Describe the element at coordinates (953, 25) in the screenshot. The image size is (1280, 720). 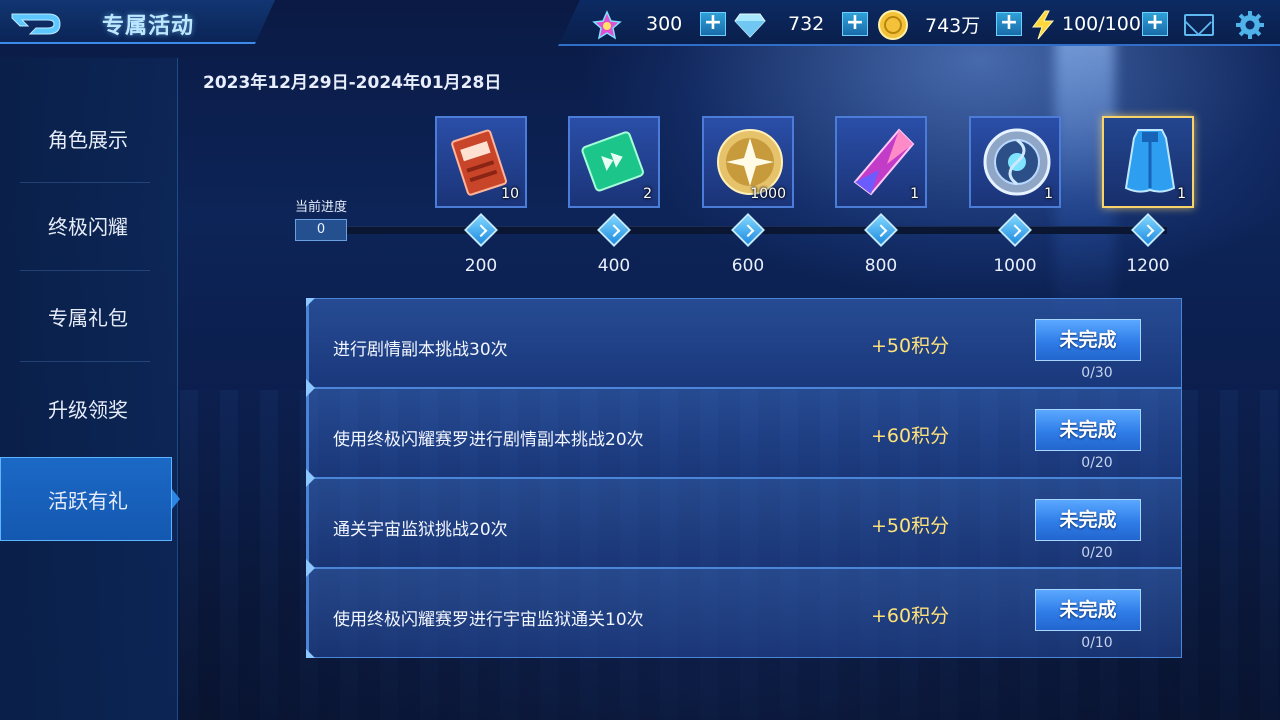
I see `gold-value: 743万` at that location.